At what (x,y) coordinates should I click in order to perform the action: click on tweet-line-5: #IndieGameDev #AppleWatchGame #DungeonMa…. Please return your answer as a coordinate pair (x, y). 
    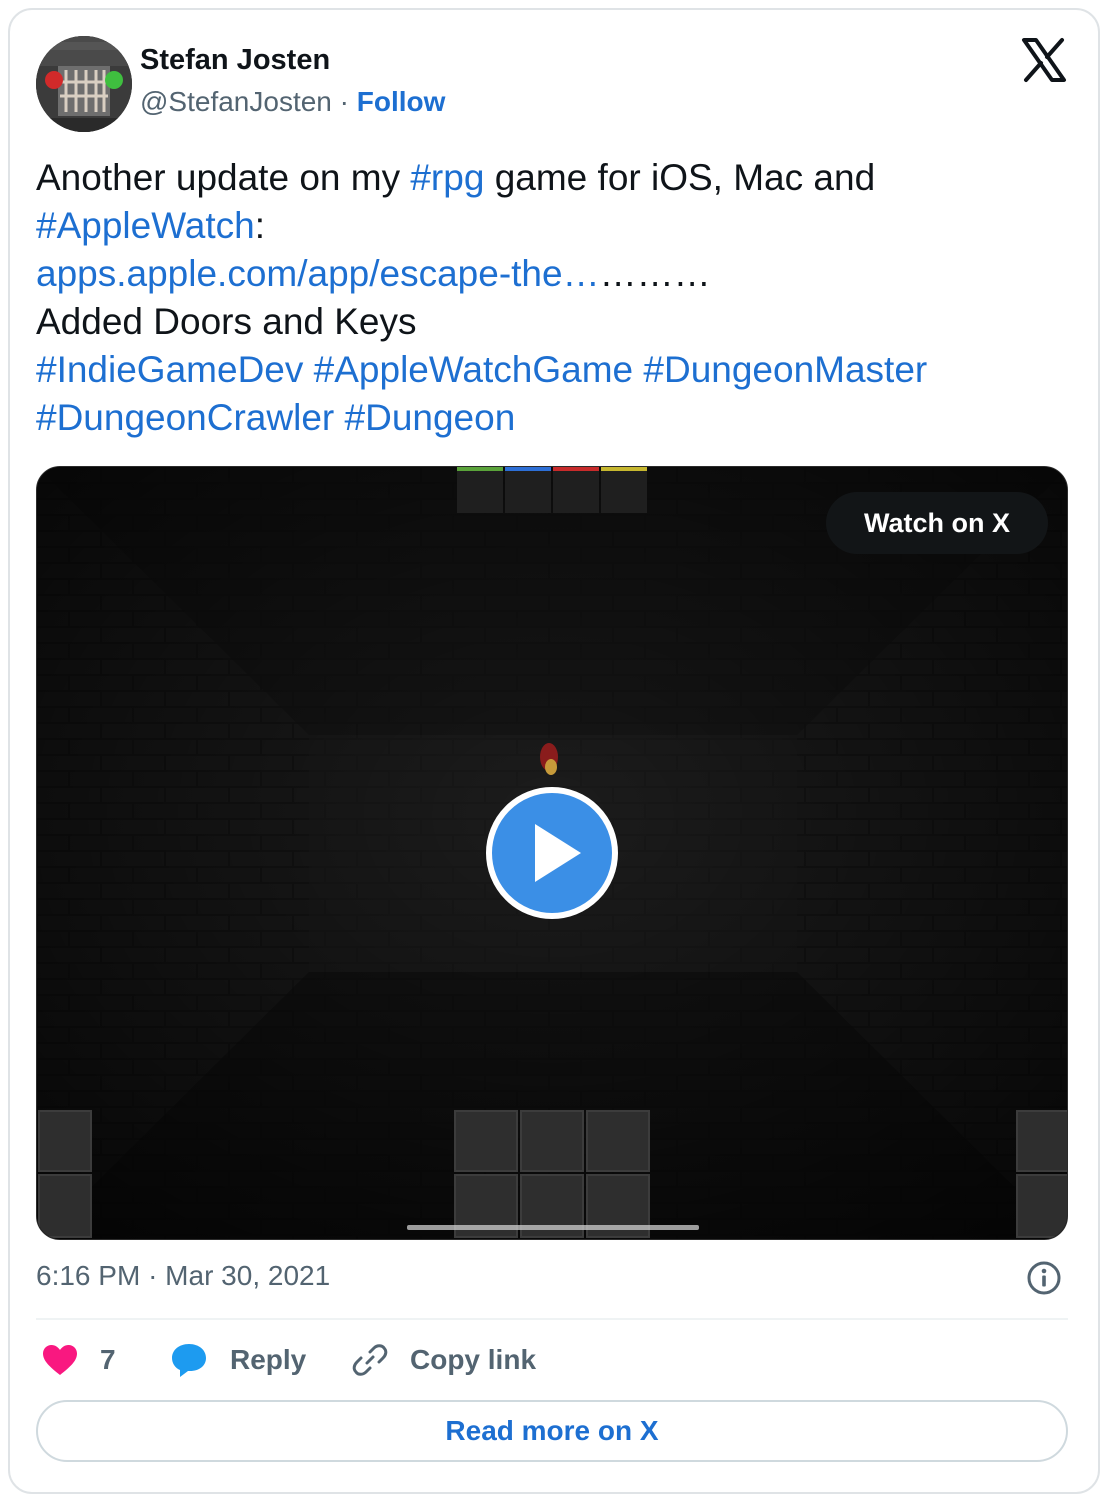
    Looking at the image, I should click on (551, 370).